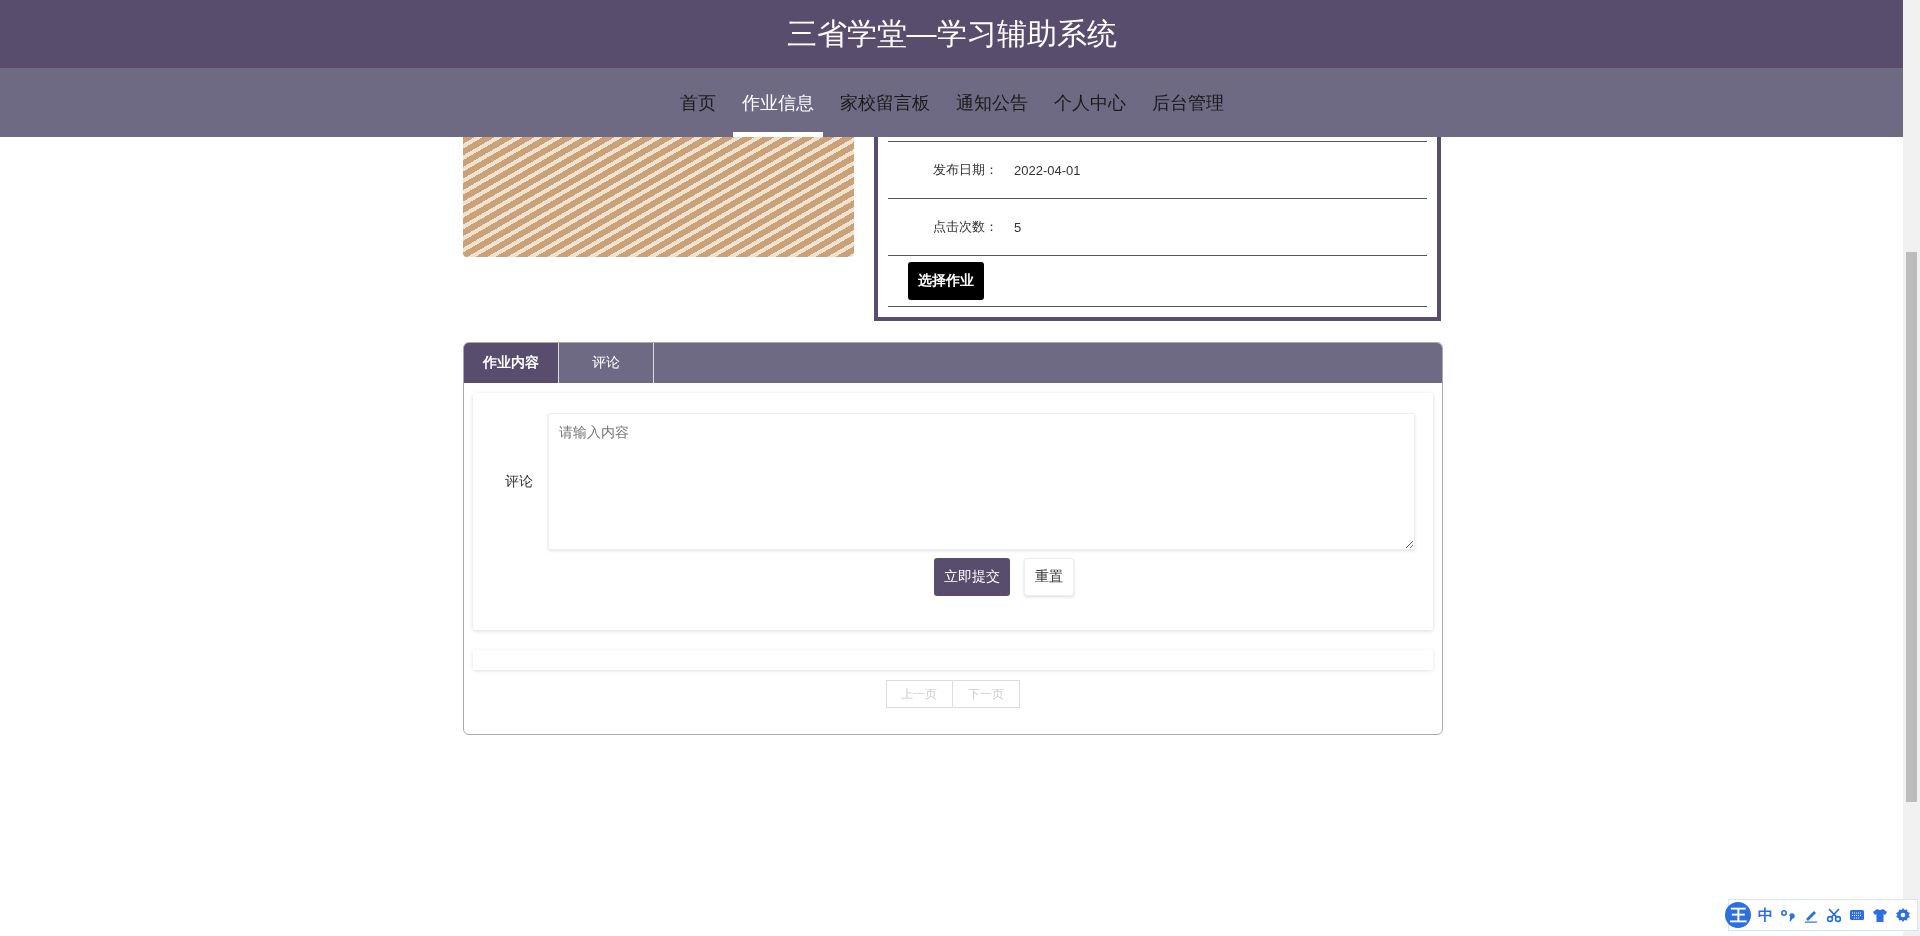  Describe the element at coordinates (971, 577) in the screenshot. I see `submit-button: 立即提交` at that location.